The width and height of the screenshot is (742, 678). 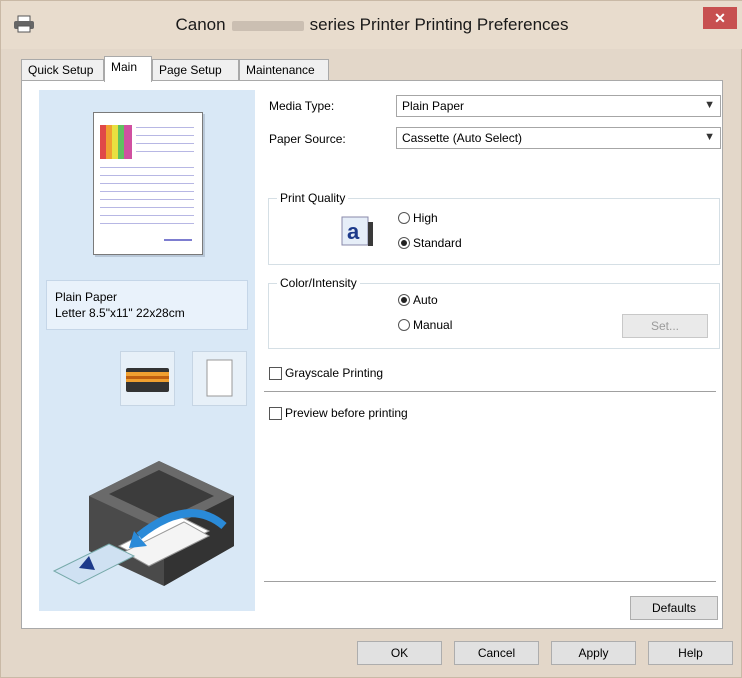 I want to click on color-auto-label: Auto, so click(x=425, y=300).